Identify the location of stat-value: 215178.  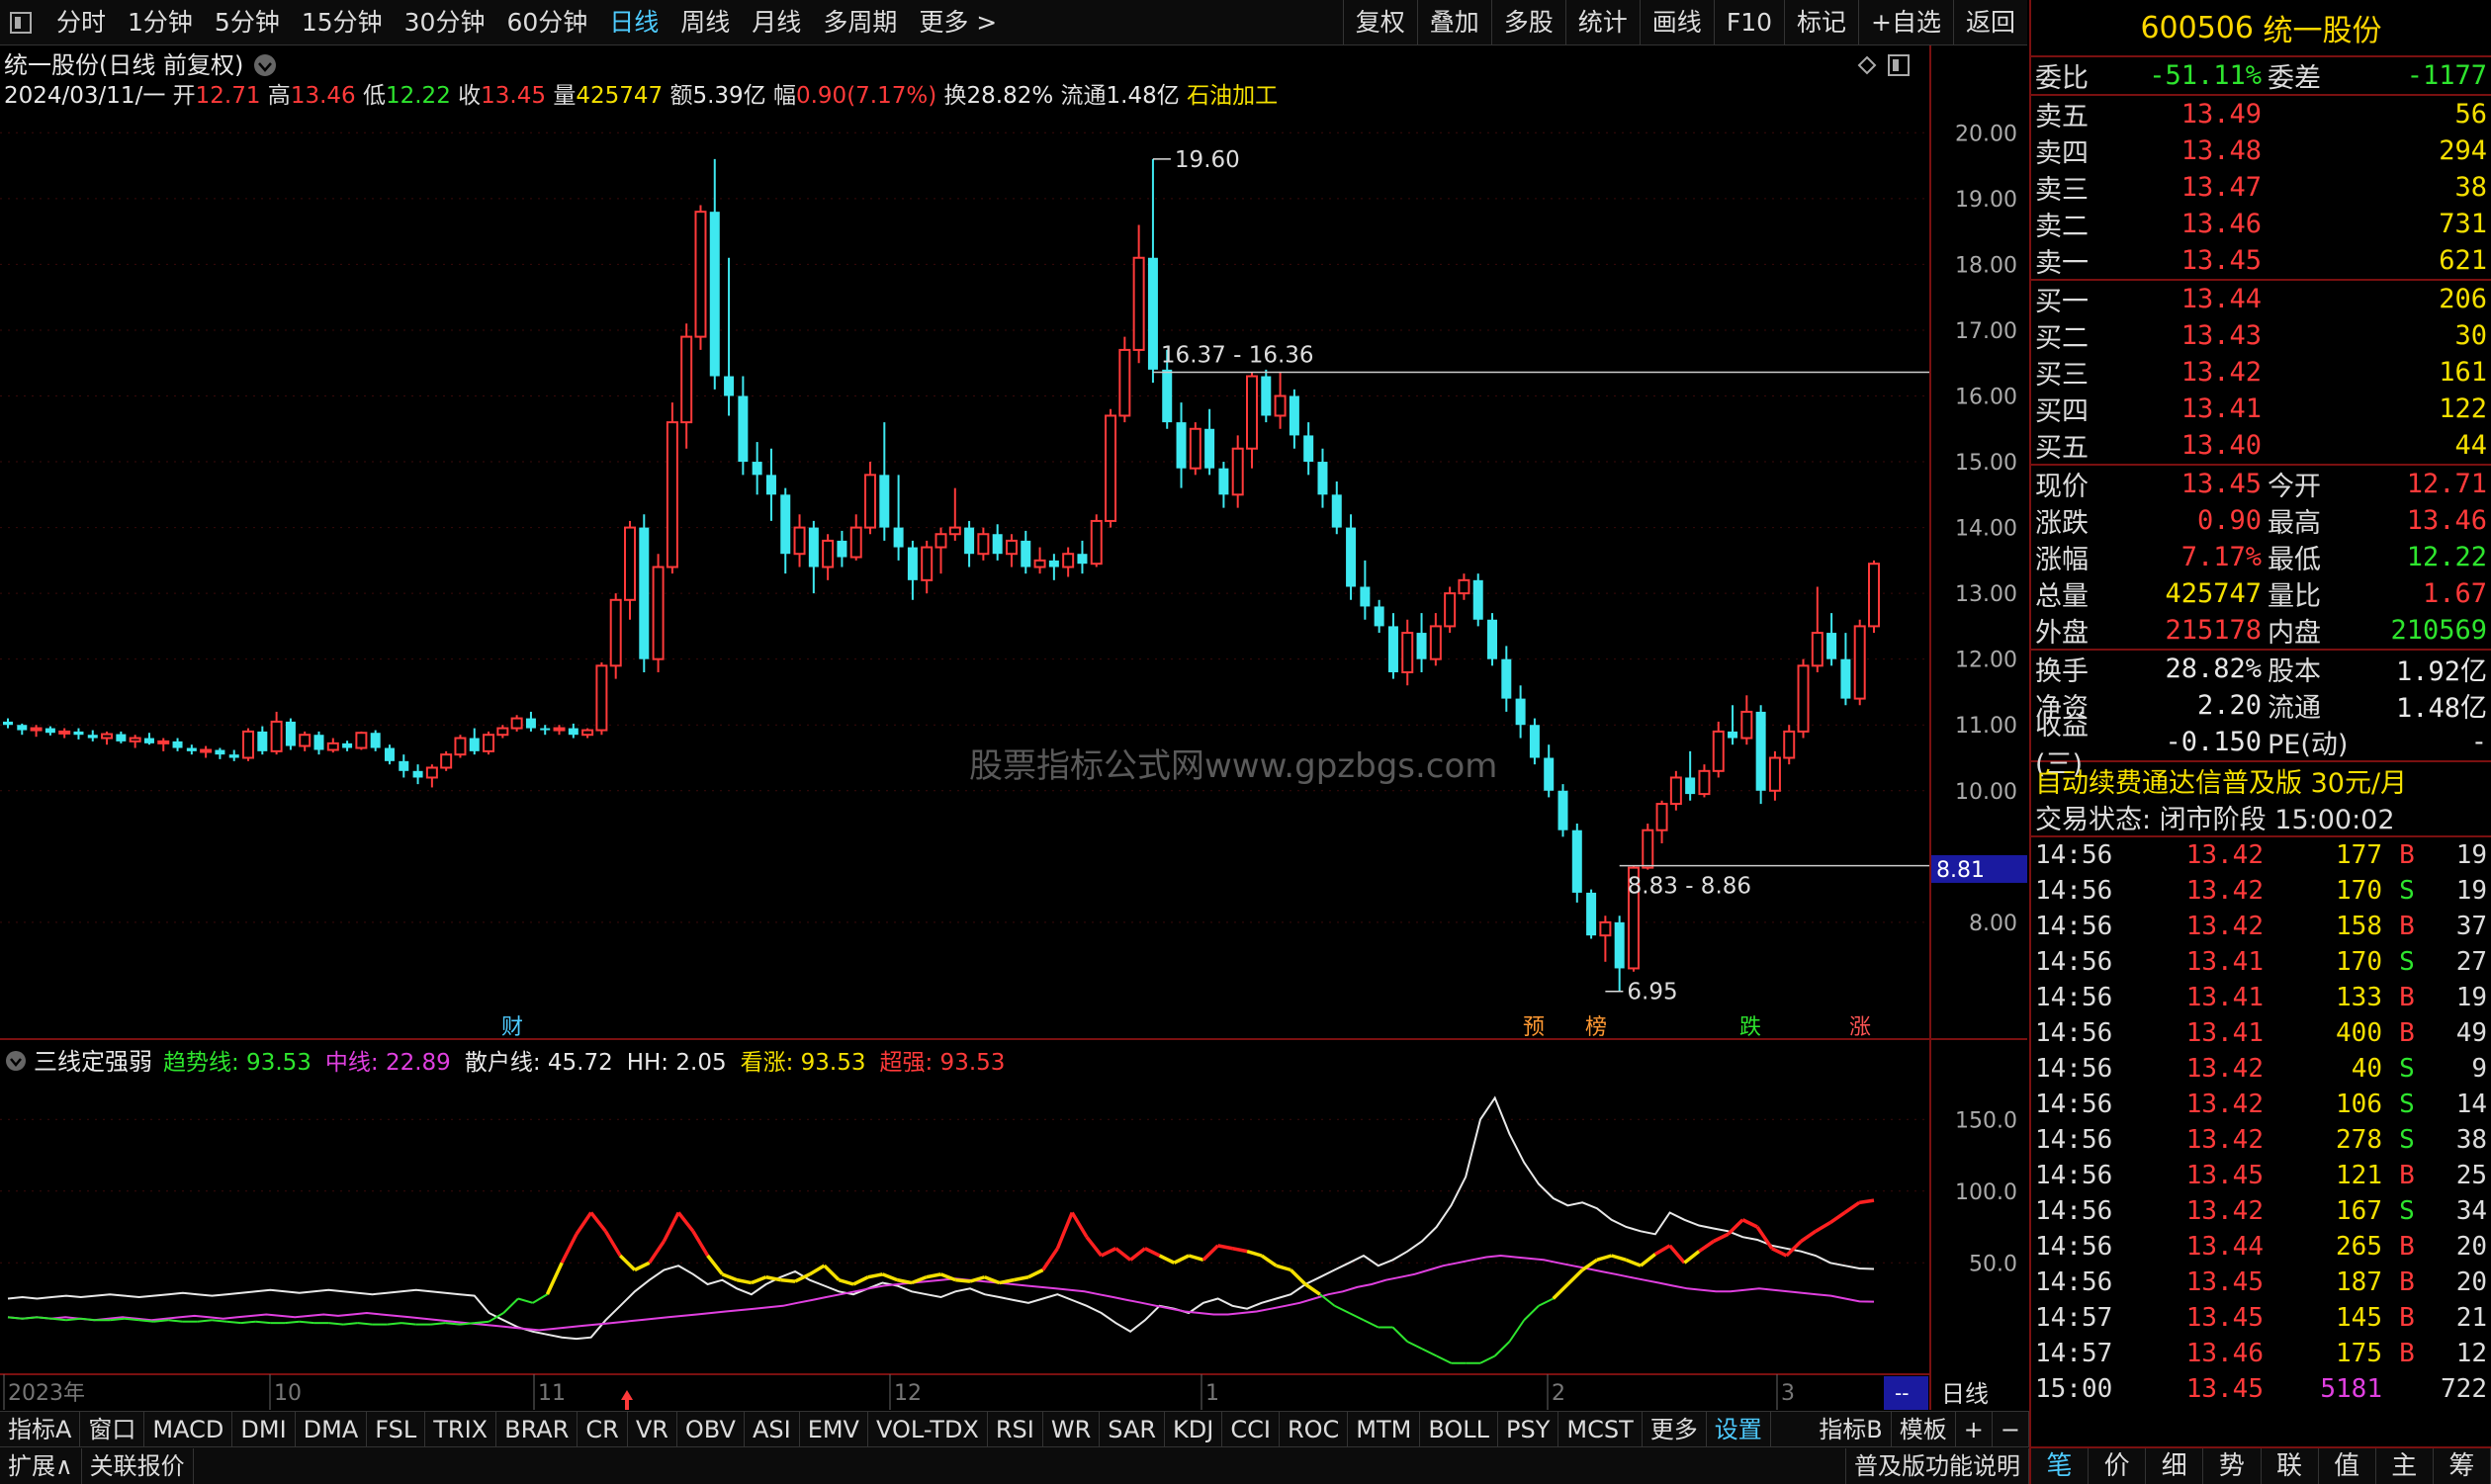
(2213, 630).